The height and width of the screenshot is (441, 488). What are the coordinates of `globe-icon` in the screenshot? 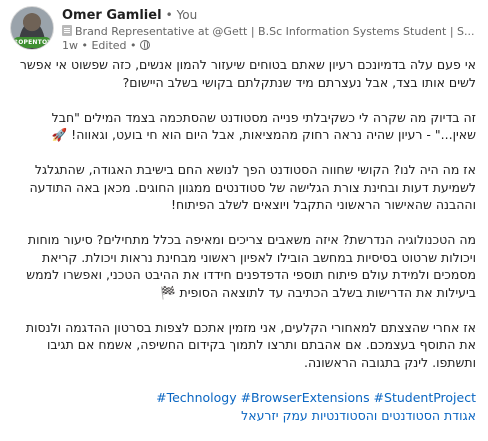 It's located at (145, 45).